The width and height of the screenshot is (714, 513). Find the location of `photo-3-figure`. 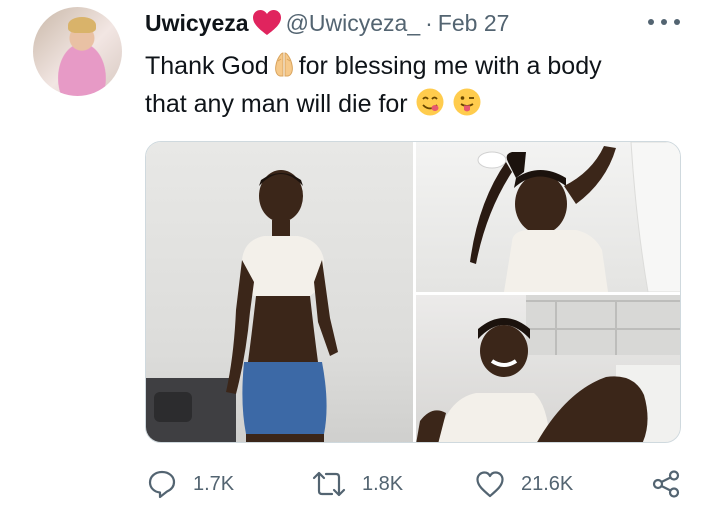

photo-3-figure is located at coordinates (548, 368).